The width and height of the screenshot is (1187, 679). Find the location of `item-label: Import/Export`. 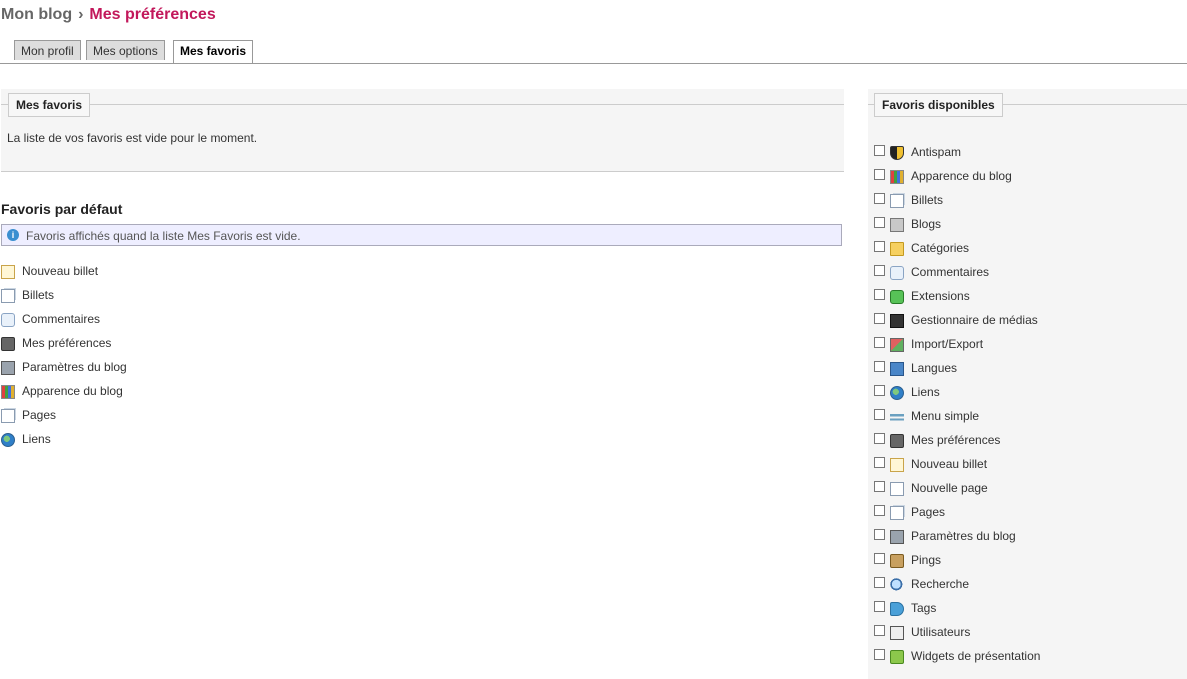

item-label: Import/Export is located at coordinates (947, 344).